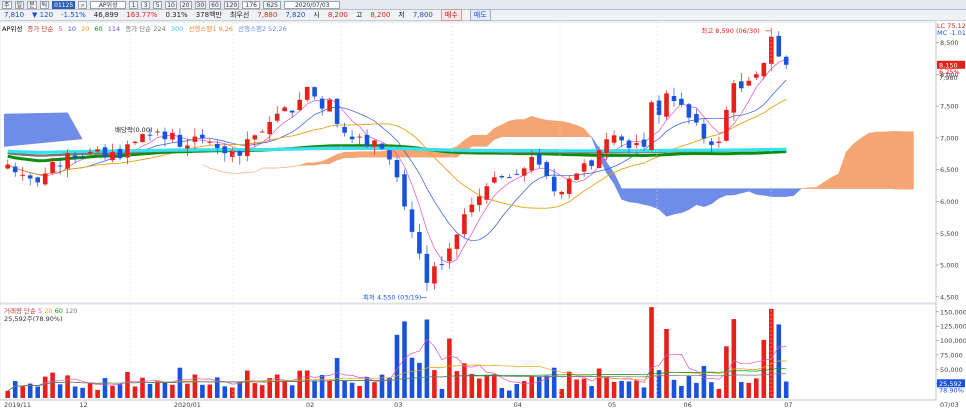 This screenshot has width=966, height=409. What do you see at coordinates (949, 297) in the screenshot?
I see `price-tick-label: 4,500` at bounding box center [949, 297].